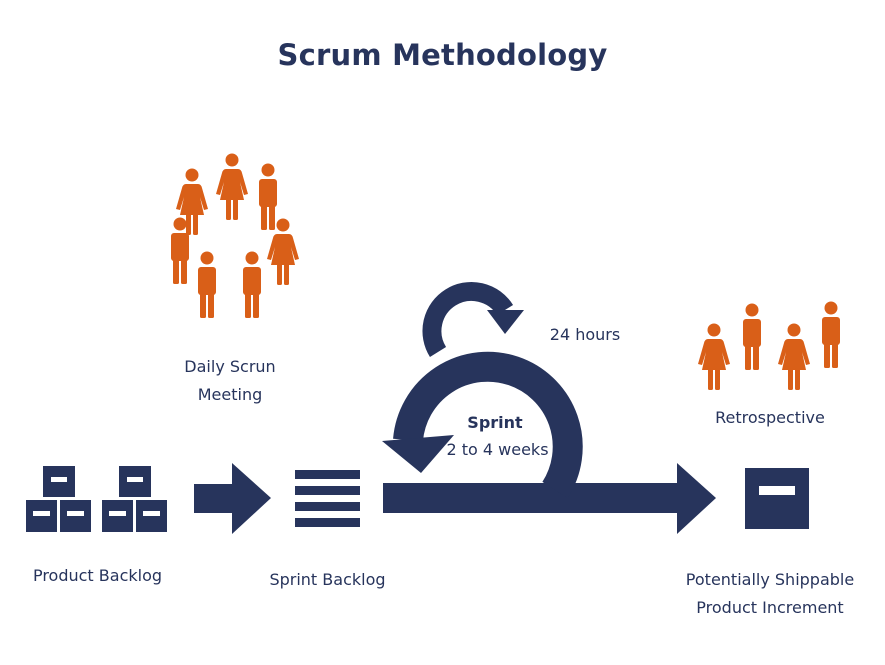 Image resolution: width=885 pixels, height=665 pixels. What do you see at coordinates (770, 607) in the screenshot?
I see `increment-label-line2: Product Increment` at bounding box center [770, 607].